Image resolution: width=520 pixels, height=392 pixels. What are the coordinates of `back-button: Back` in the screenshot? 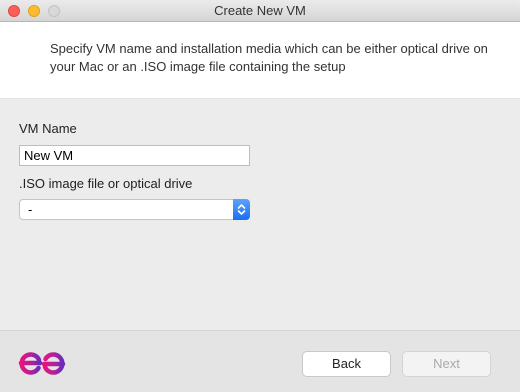 It's located at (346, 364).